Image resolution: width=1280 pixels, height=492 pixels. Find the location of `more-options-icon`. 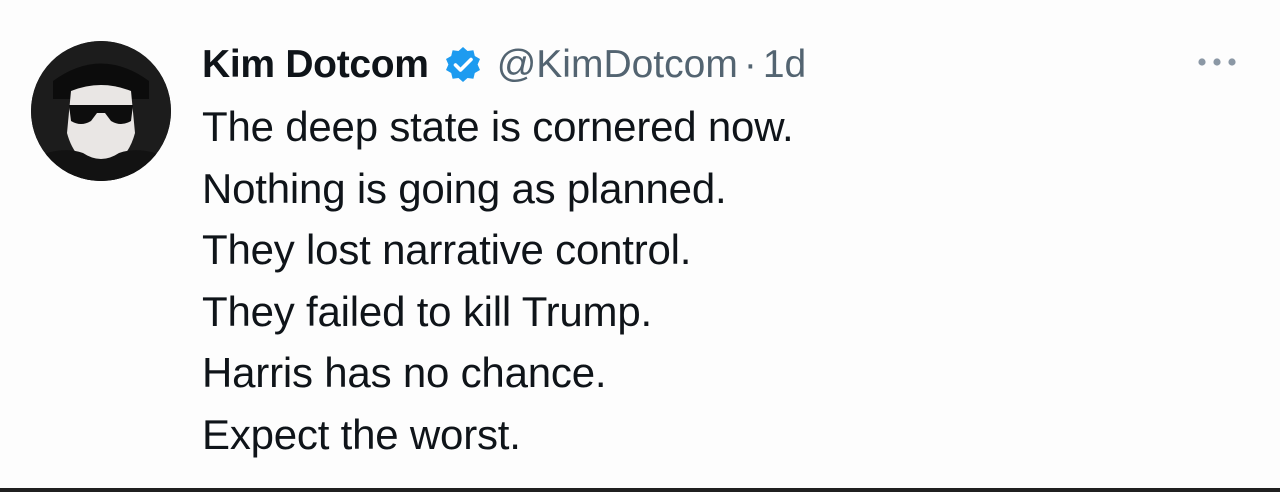

more-options-icon is located at coordinates (1222, 62).